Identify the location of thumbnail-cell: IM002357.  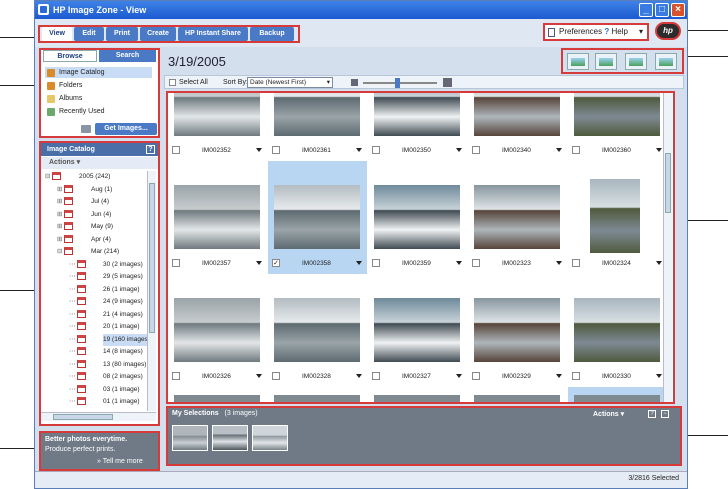
(217, 217).